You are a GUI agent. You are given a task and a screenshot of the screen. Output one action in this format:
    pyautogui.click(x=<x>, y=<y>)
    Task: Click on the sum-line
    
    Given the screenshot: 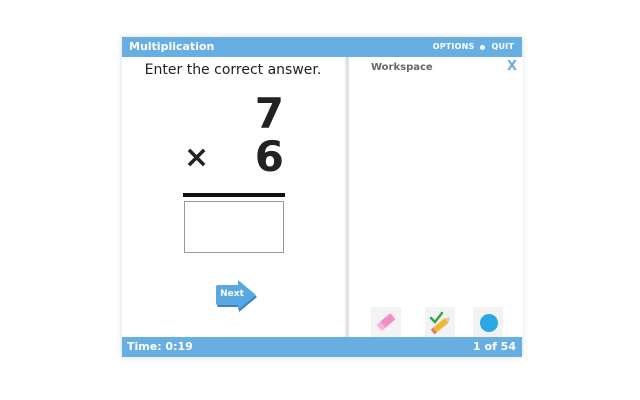 What is the action you would take?
    pyautogui.click(x=234, y=195)
    